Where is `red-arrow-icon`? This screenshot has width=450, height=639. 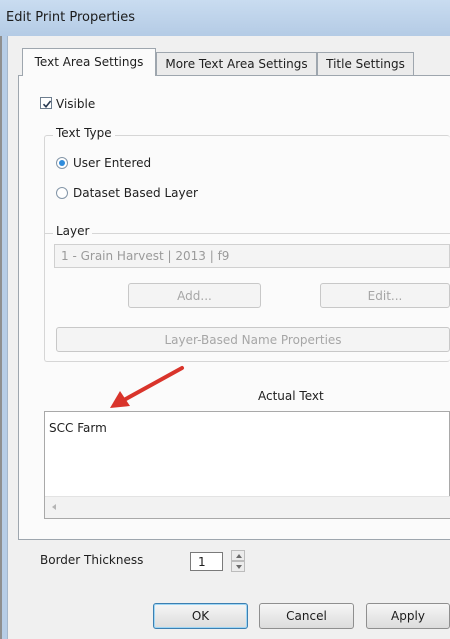
red-arrow-icon is located at coordinates (147, 387).